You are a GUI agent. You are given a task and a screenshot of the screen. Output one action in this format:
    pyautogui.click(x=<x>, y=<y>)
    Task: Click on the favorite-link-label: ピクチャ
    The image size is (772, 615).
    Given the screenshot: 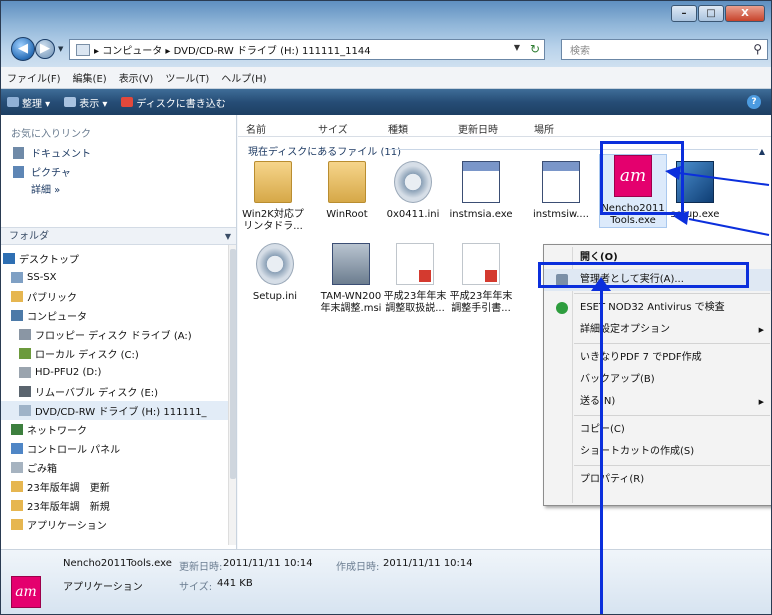 What is the action you would take?
    pyautogui.click(x=51, y=173)
    